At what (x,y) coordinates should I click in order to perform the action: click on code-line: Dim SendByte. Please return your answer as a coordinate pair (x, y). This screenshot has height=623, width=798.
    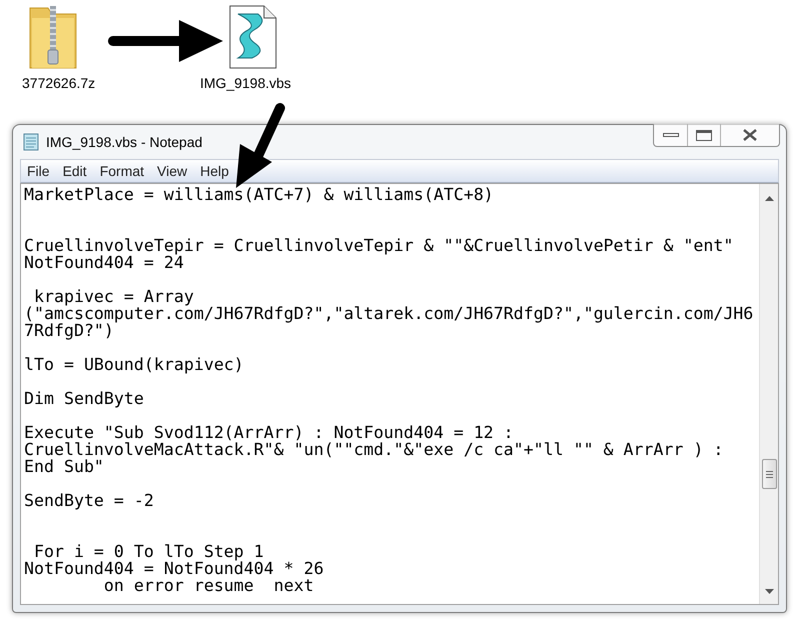
    Looking at the image, I should click on (84, 398).